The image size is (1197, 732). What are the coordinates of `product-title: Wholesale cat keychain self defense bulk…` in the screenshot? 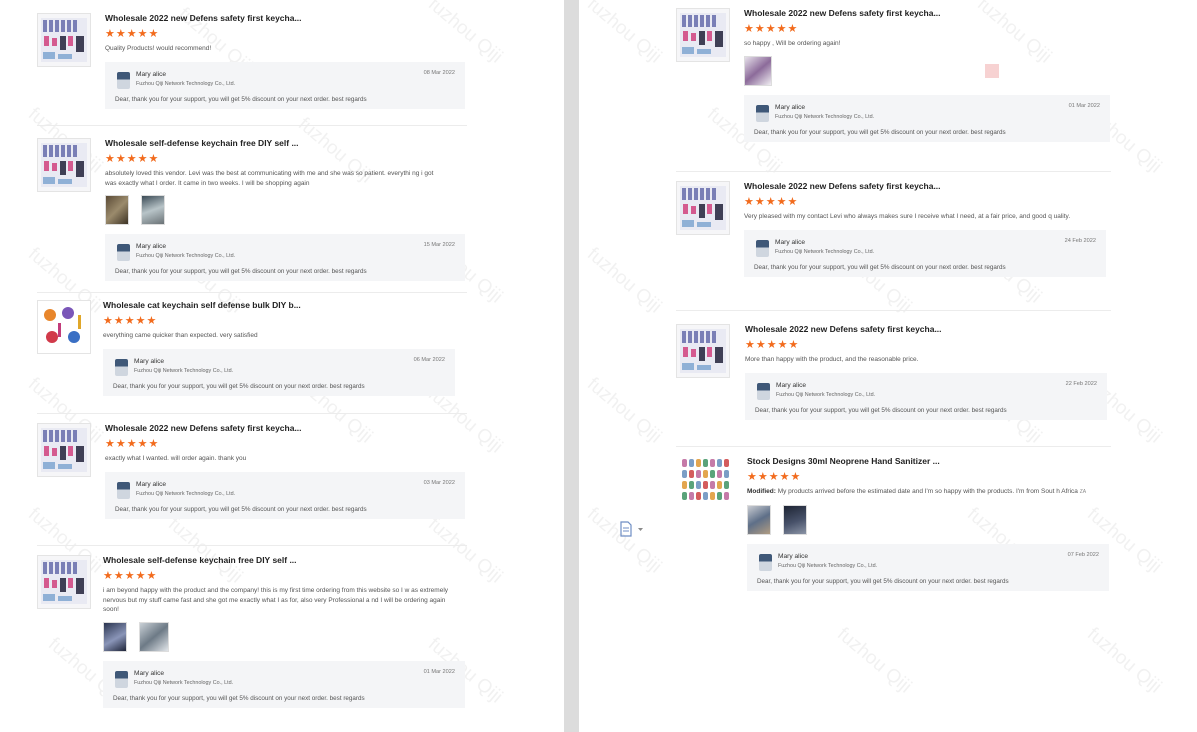 It's located at (285, 305).